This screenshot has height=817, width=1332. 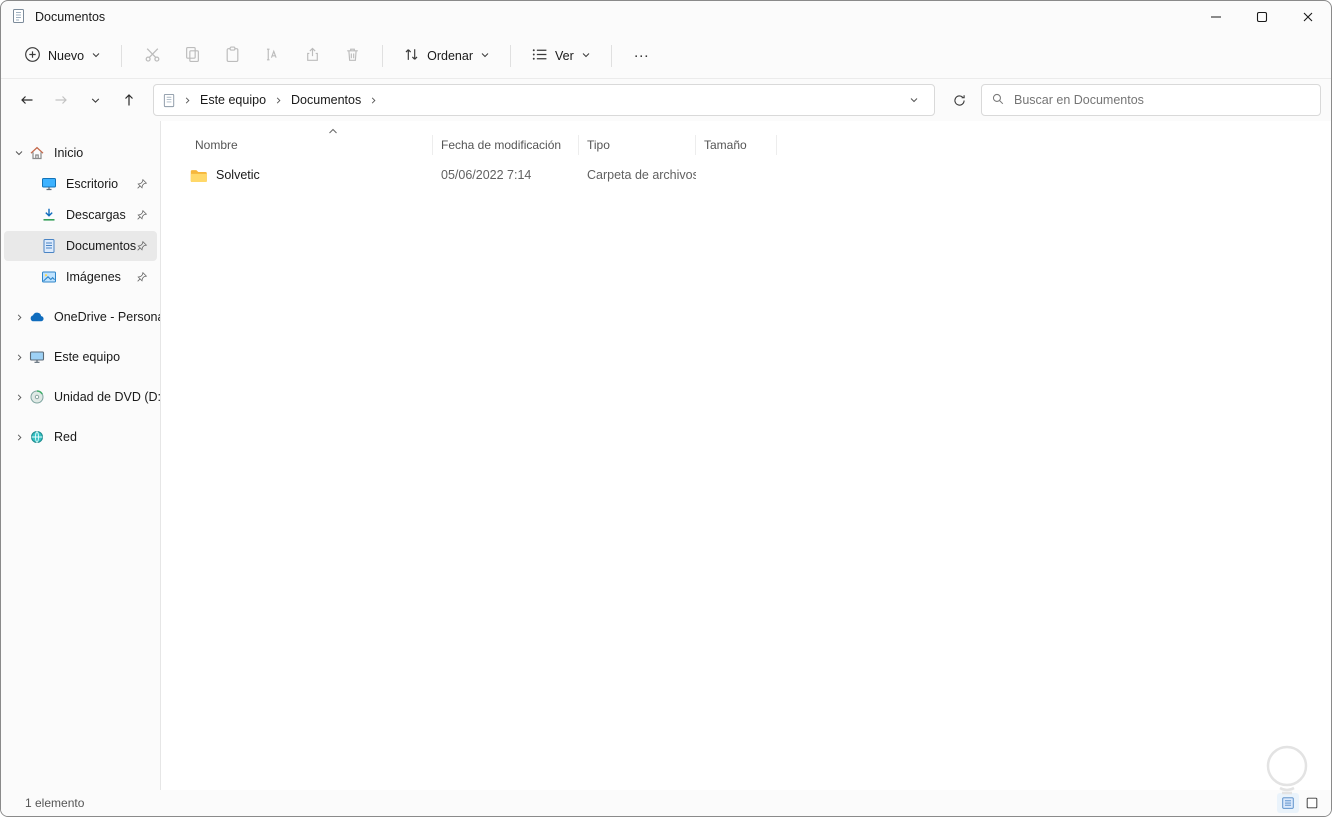 What do you see at coordinates (450, 55) in the screenshot?
I see `sort-button-label: Ordenar` at bounding box center [450, 55].